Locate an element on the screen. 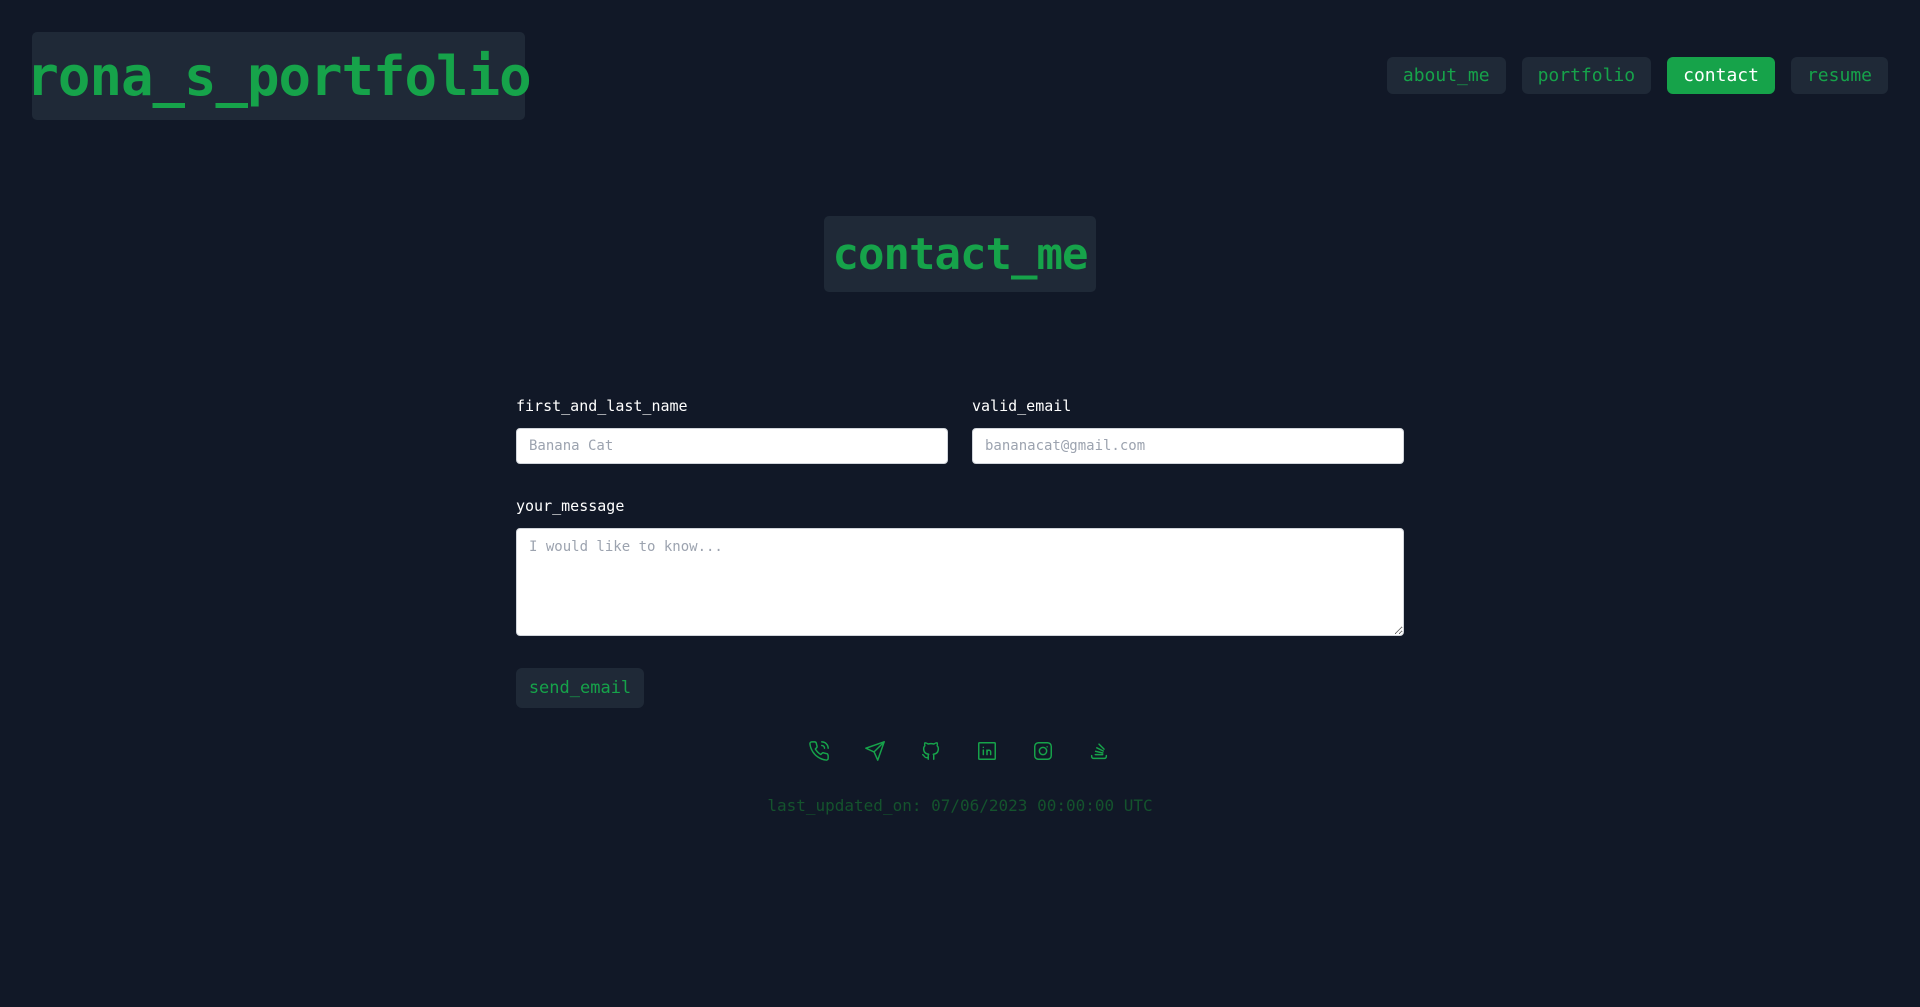  message-textarea is located at coordinates (960, 582).